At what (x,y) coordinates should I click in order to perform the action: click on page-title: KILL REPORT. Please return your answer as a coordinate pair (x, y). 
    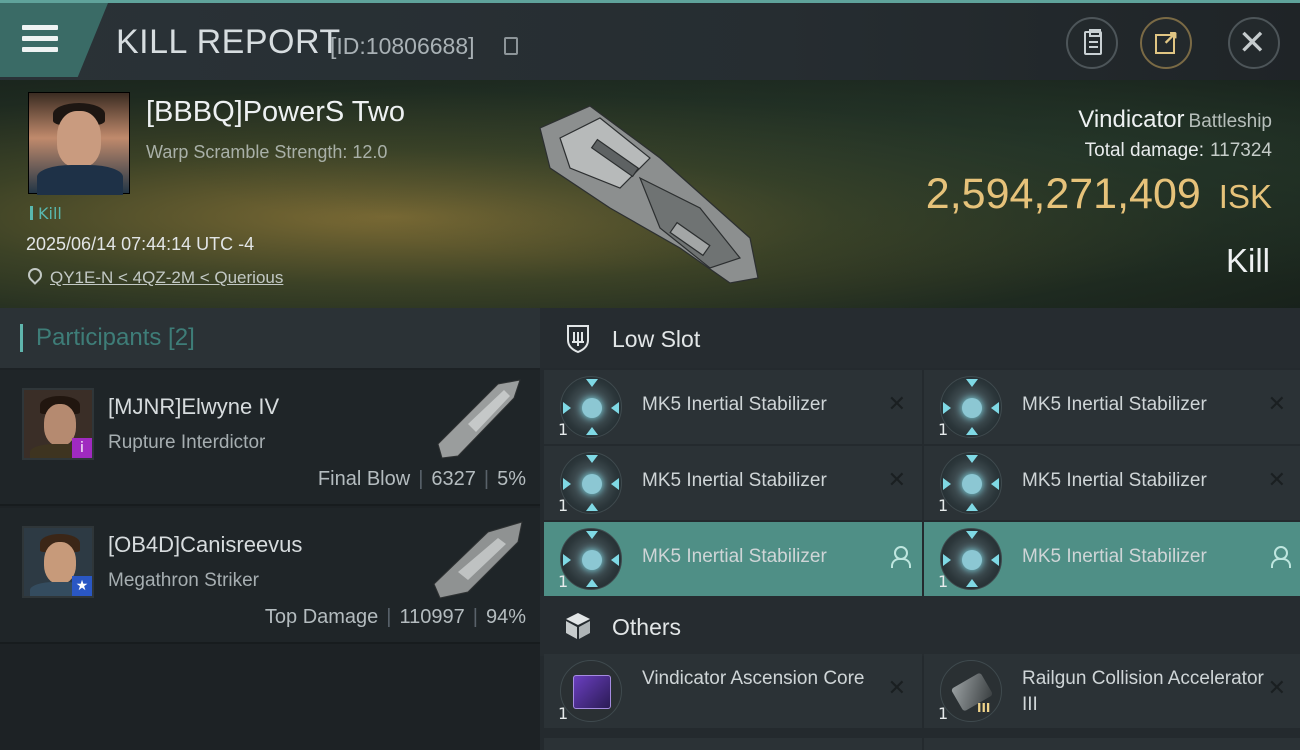
    Looking at the image, I should click on (228, 42).